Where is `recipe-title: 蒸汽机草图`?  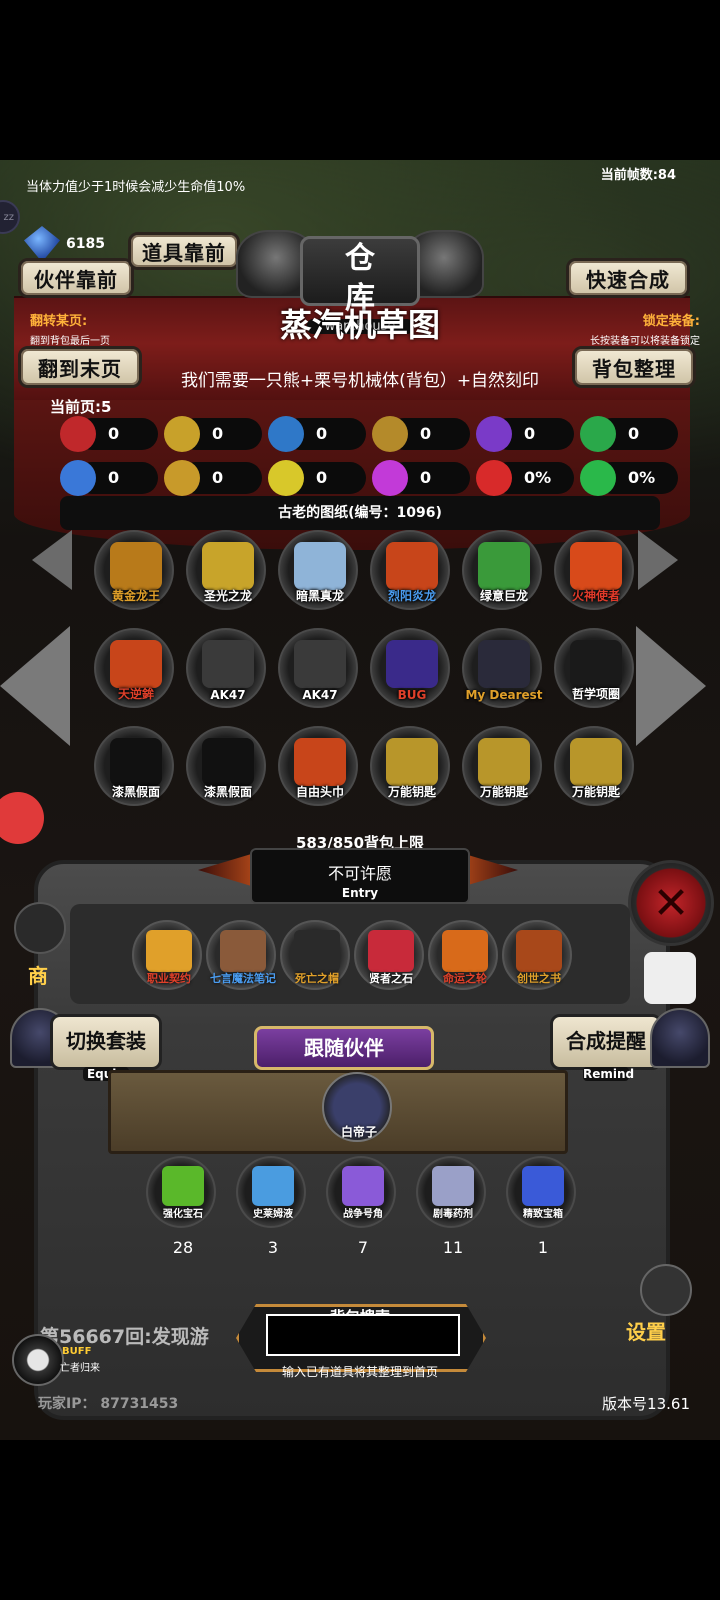 recipe-title: 蒸汽机草图 is located at coordinates (359, 325).